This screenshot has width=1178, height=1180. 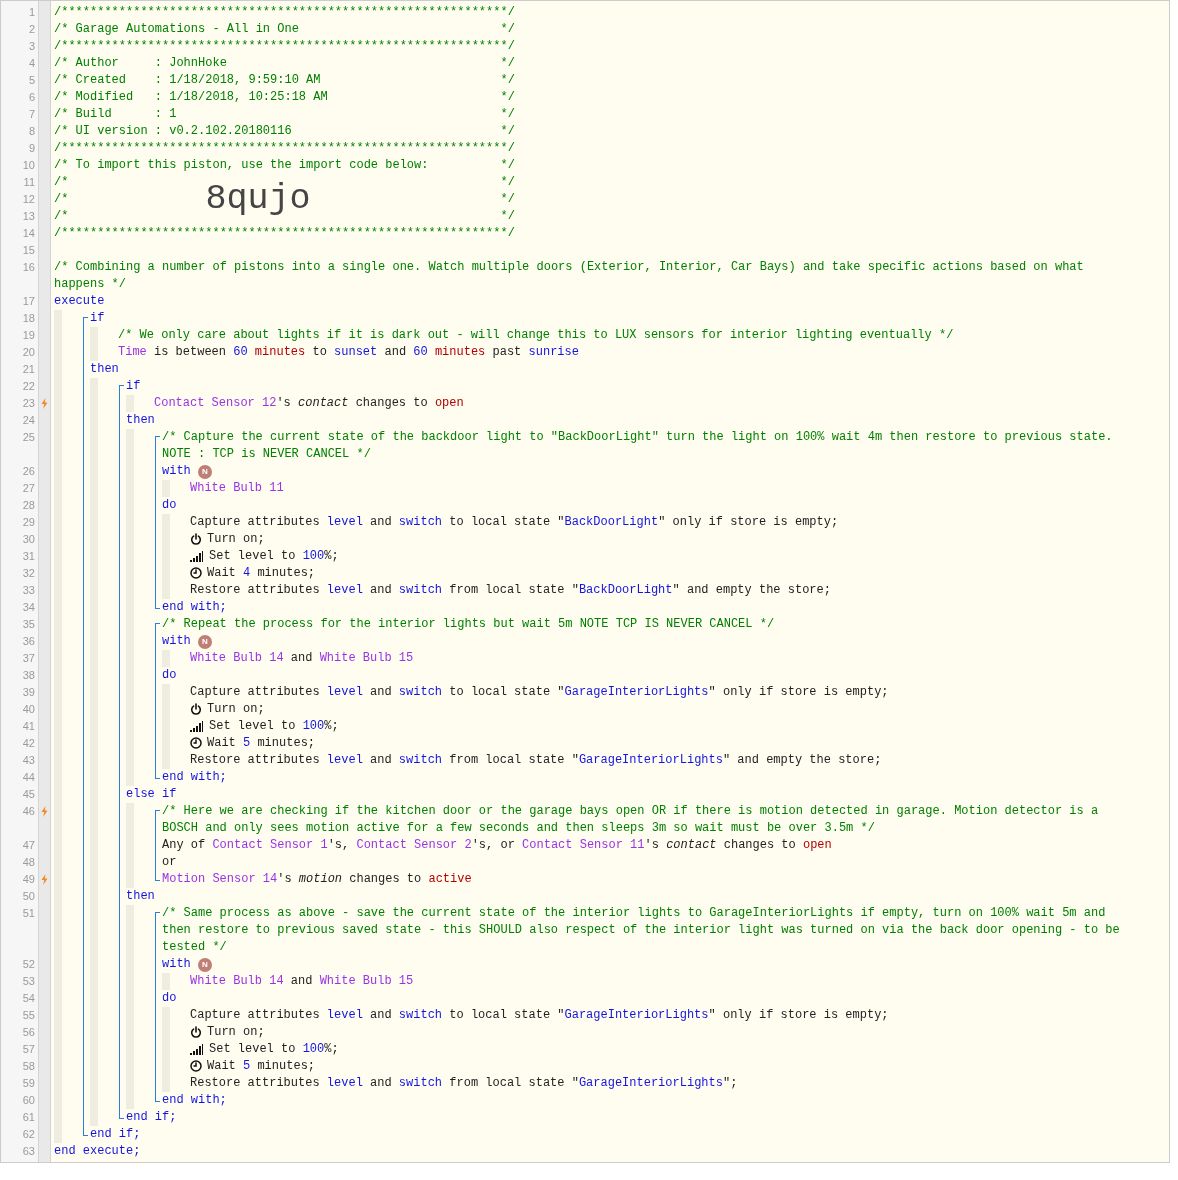 I want to click on line-number: 62, so click(x=28, y=1134).